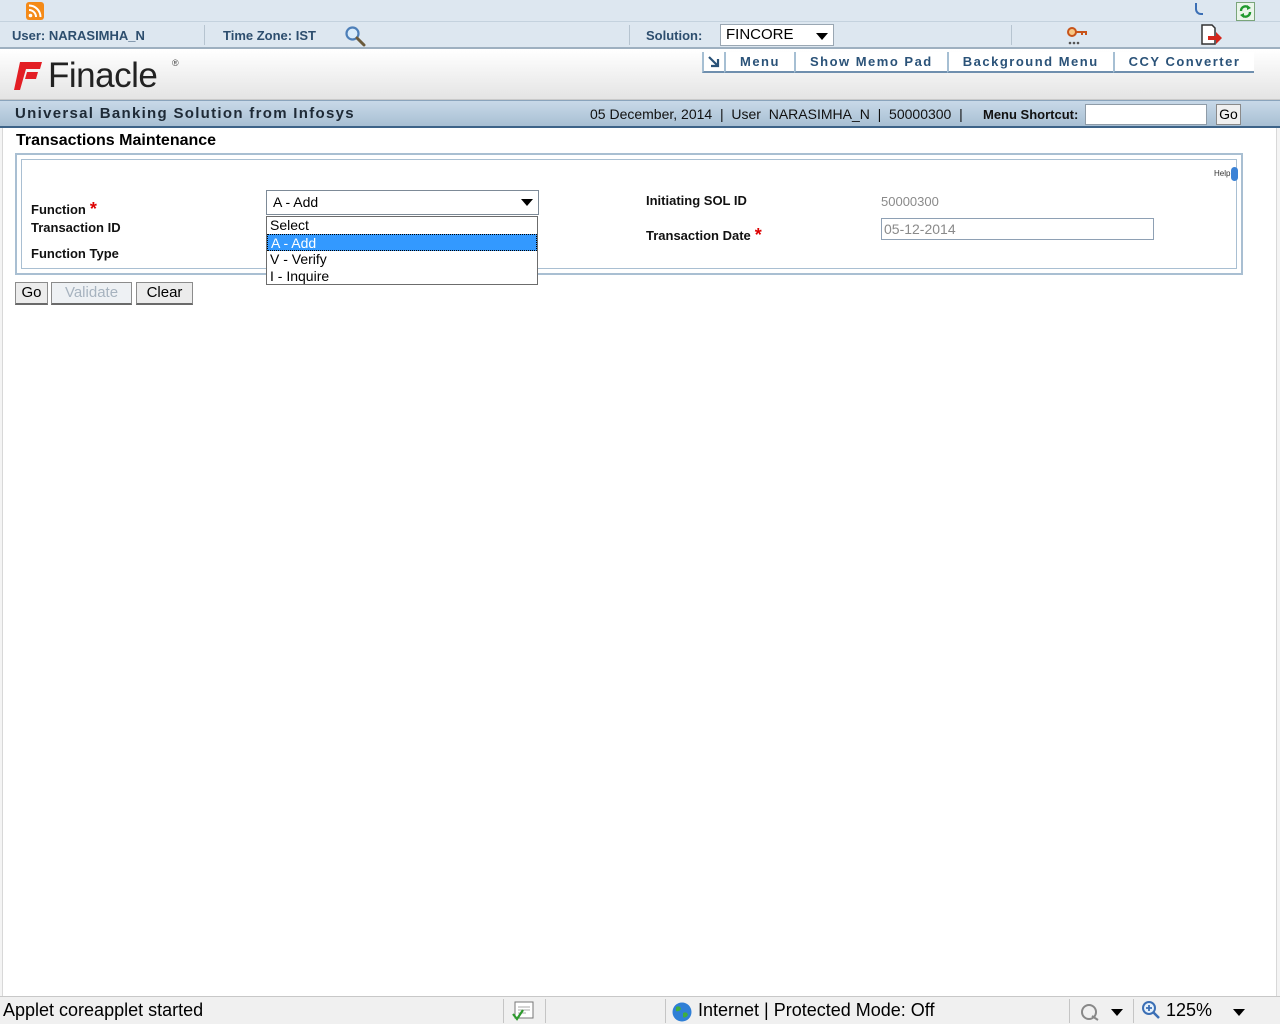 This screenshot has width=1280, height=1028. What do you see at coordinates (1, 562) in the screenshot?
I see `left-frame-edge` at bounding box center [1, 562].